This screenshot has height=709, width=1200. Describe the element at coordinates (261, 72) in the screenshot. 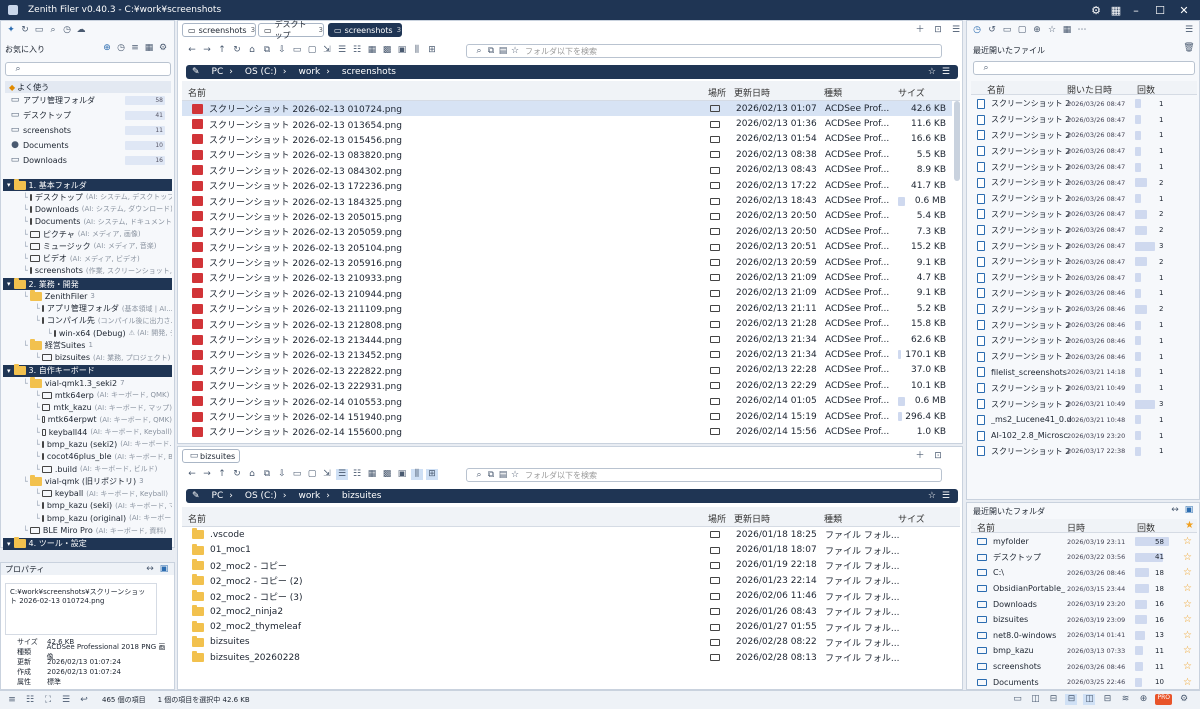

I see `breadcrumb-segment: OS (C:)` at that location.